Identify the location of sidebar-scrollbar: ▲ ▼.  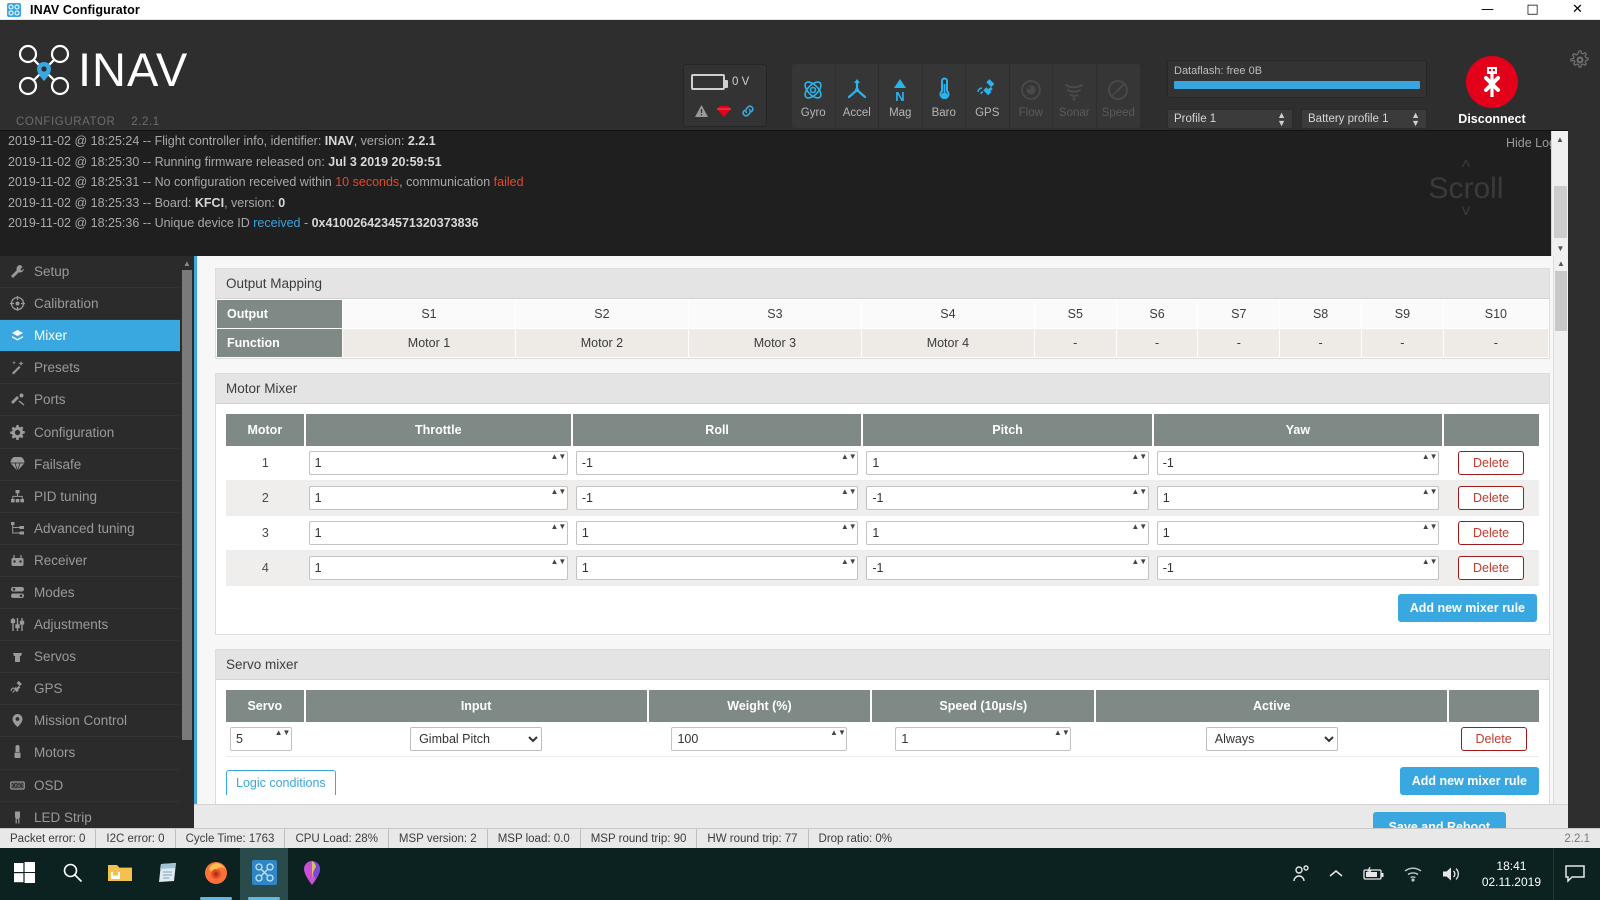
(187, 552).